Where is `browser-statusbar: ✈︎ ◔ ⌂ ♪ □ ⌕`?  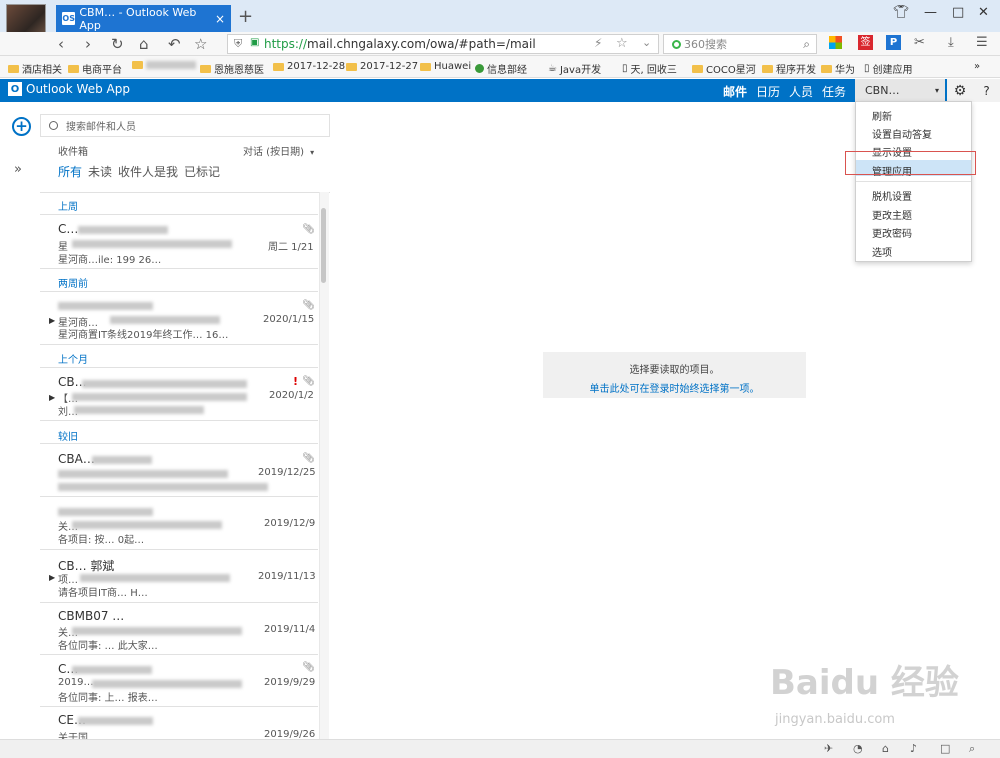 browser-statusbar: ✈︎ ◔ ⌂ ♪ □ ⌕ is located at coordinates (500, 748).